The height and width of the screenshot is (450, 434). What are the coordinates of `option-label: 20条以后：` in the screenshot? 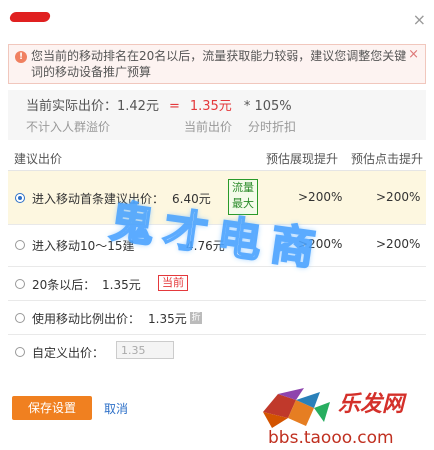 It's located at (64, 285).